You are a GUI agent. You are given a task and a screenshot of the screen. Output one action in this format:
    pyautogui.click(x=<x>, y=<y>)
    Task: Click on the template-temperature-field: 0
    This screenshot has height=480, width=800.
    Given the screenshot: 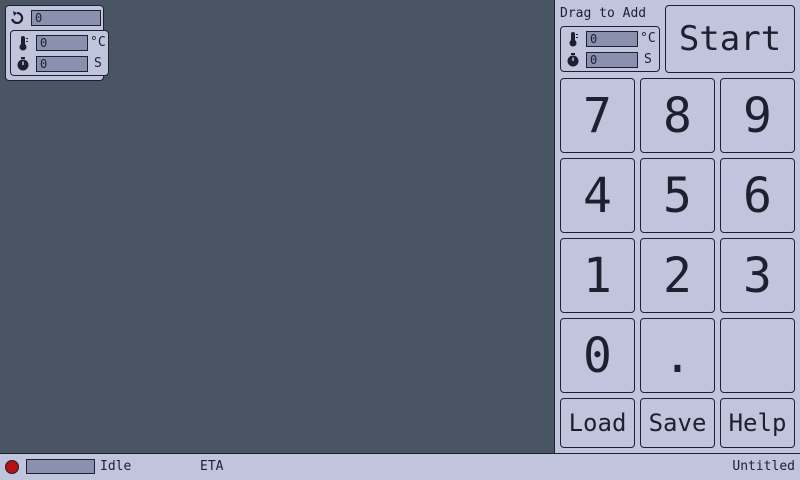 What is the action you would take?
    pyautogui.click(x=612, y=39)
    